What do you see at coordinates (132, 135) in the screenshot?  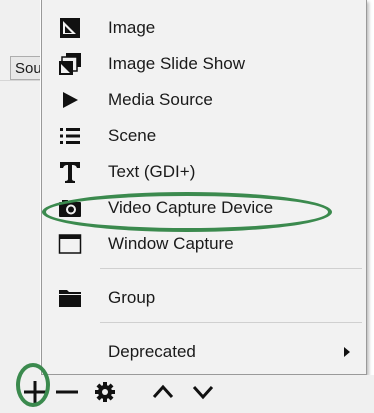 I see `menu-item-label: Scene` at bounding box center [132, 135].